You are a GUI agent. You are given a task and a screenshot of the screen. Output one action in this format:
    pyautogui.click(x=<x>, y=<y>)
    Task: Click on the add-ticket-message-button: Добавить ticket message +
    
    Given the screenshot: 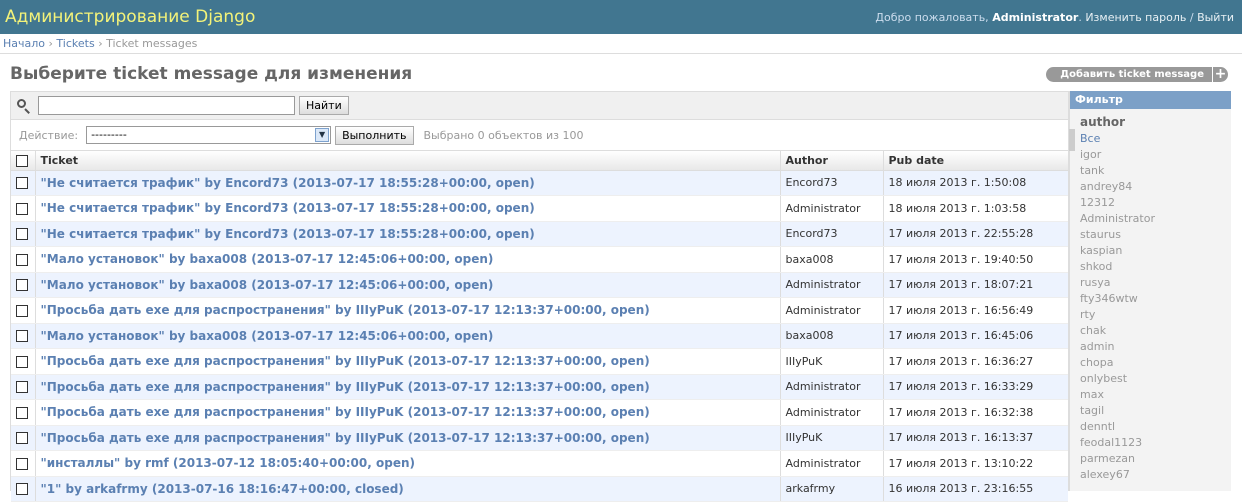 What is the action you would take?
    pyautogui.click(x=1137, y=74)
    